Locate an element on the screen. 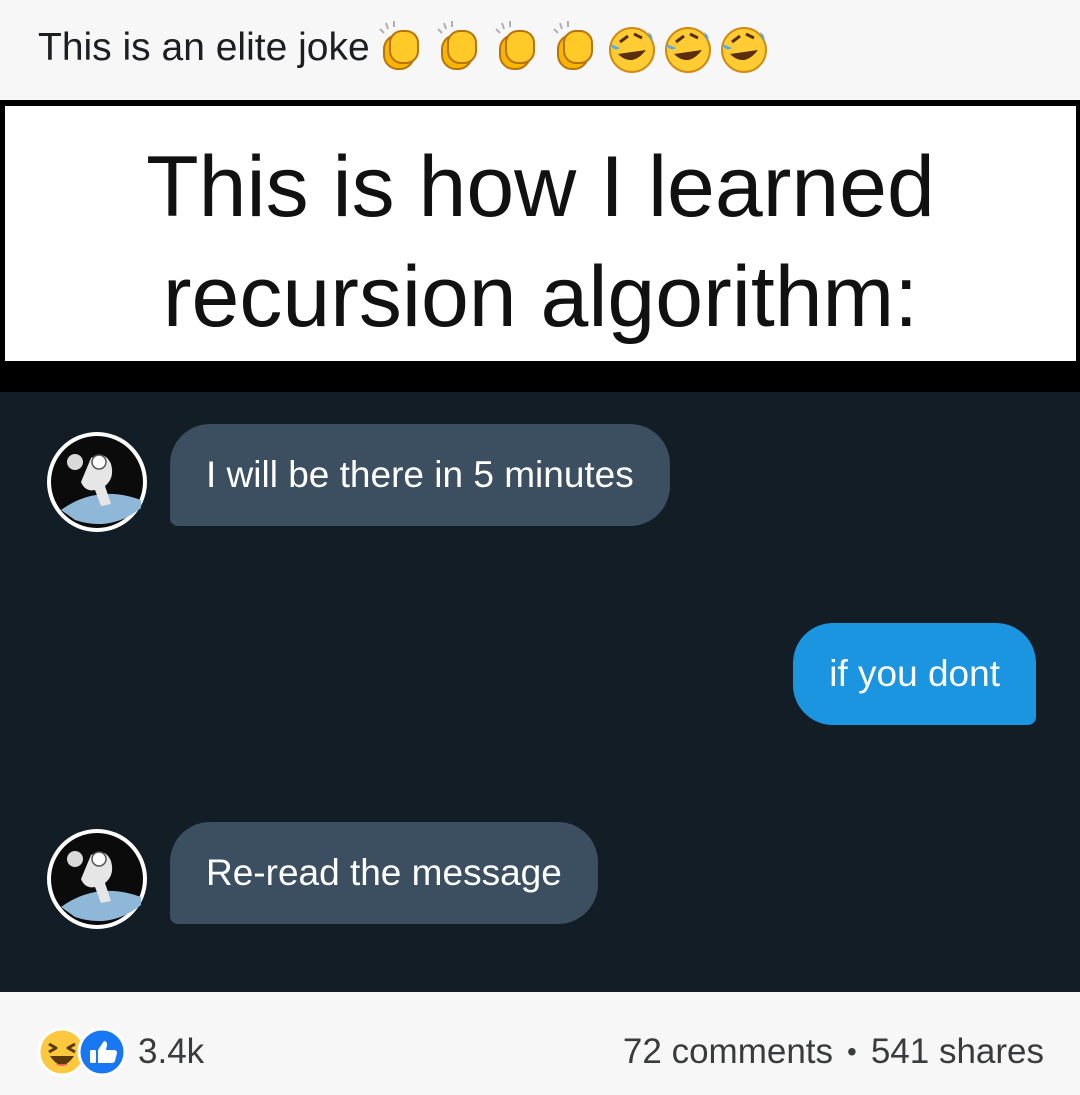  caption-emojis is located at coordinates (572, 48).